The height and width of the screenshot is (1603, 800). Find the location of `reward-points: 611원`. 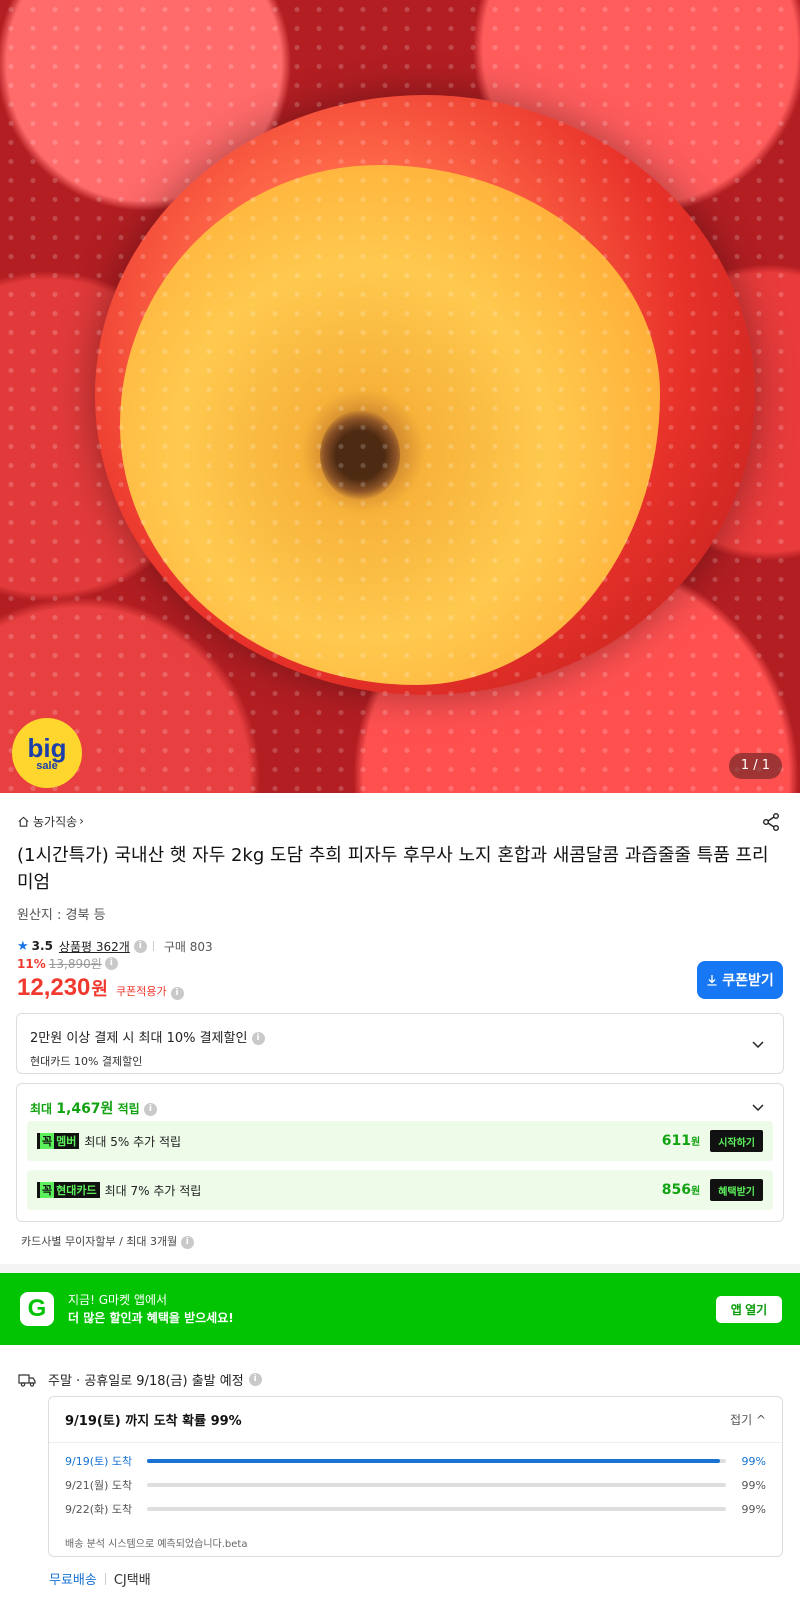

reward-points: 611원 is located at coordinates (681, 1141).